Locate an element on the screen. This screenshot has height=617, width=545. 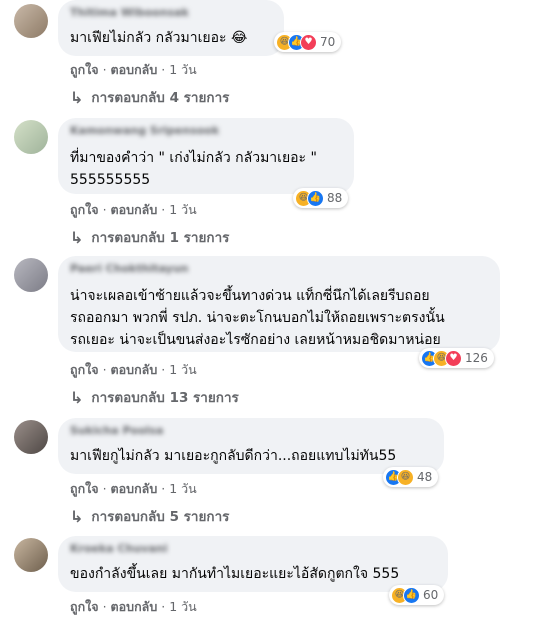
reaction-summary: 👍 😆 ♥ 126 is located at coordinates (456, 358).